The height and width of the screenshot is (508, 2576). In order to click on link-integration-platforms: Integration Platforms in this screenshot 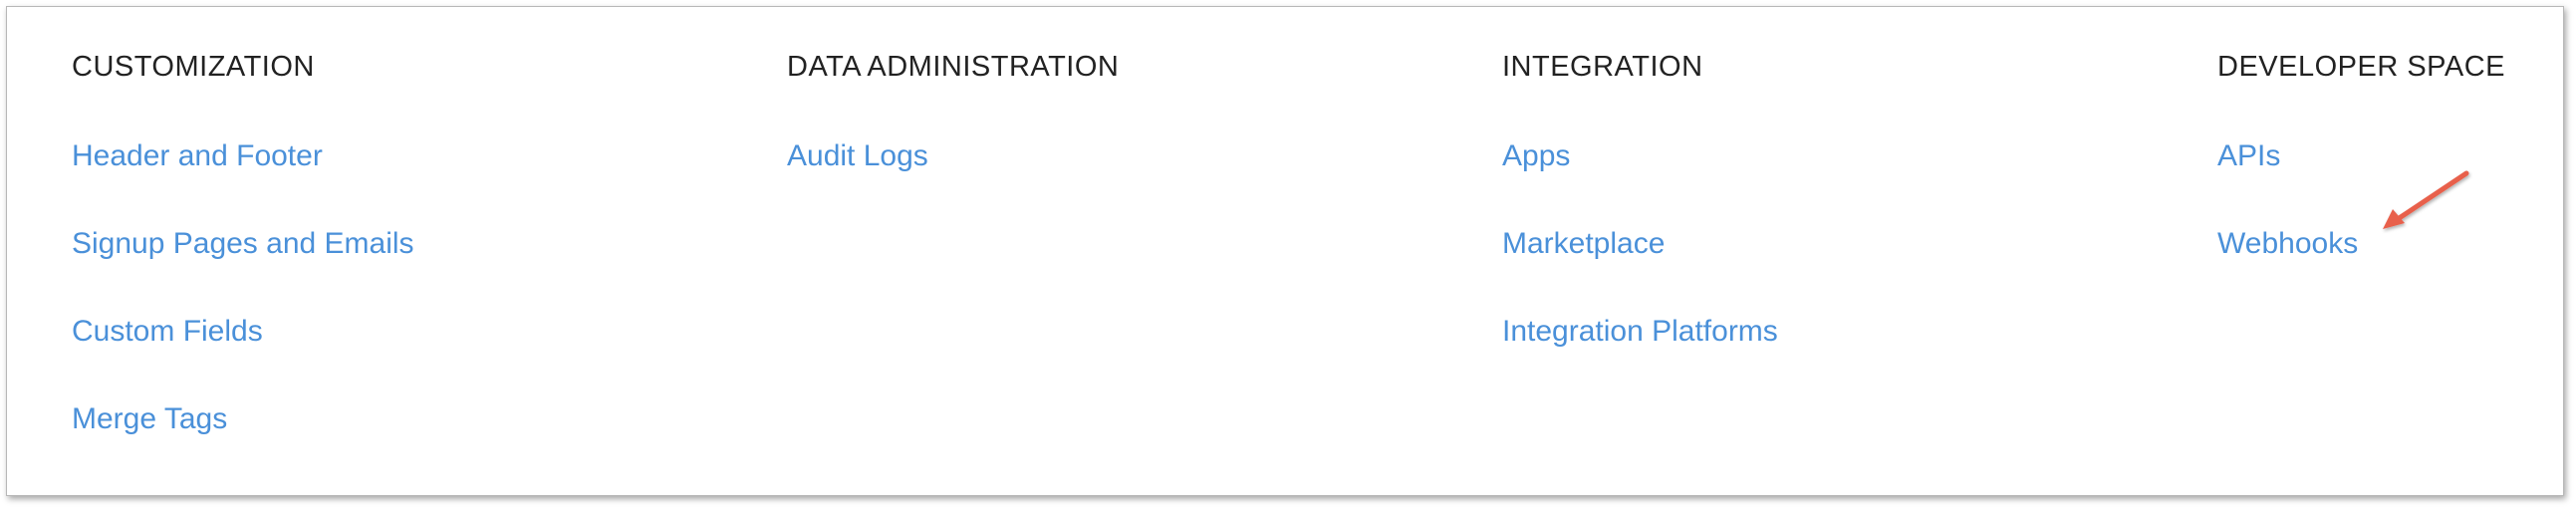, I will do `click(1640, 355)`.